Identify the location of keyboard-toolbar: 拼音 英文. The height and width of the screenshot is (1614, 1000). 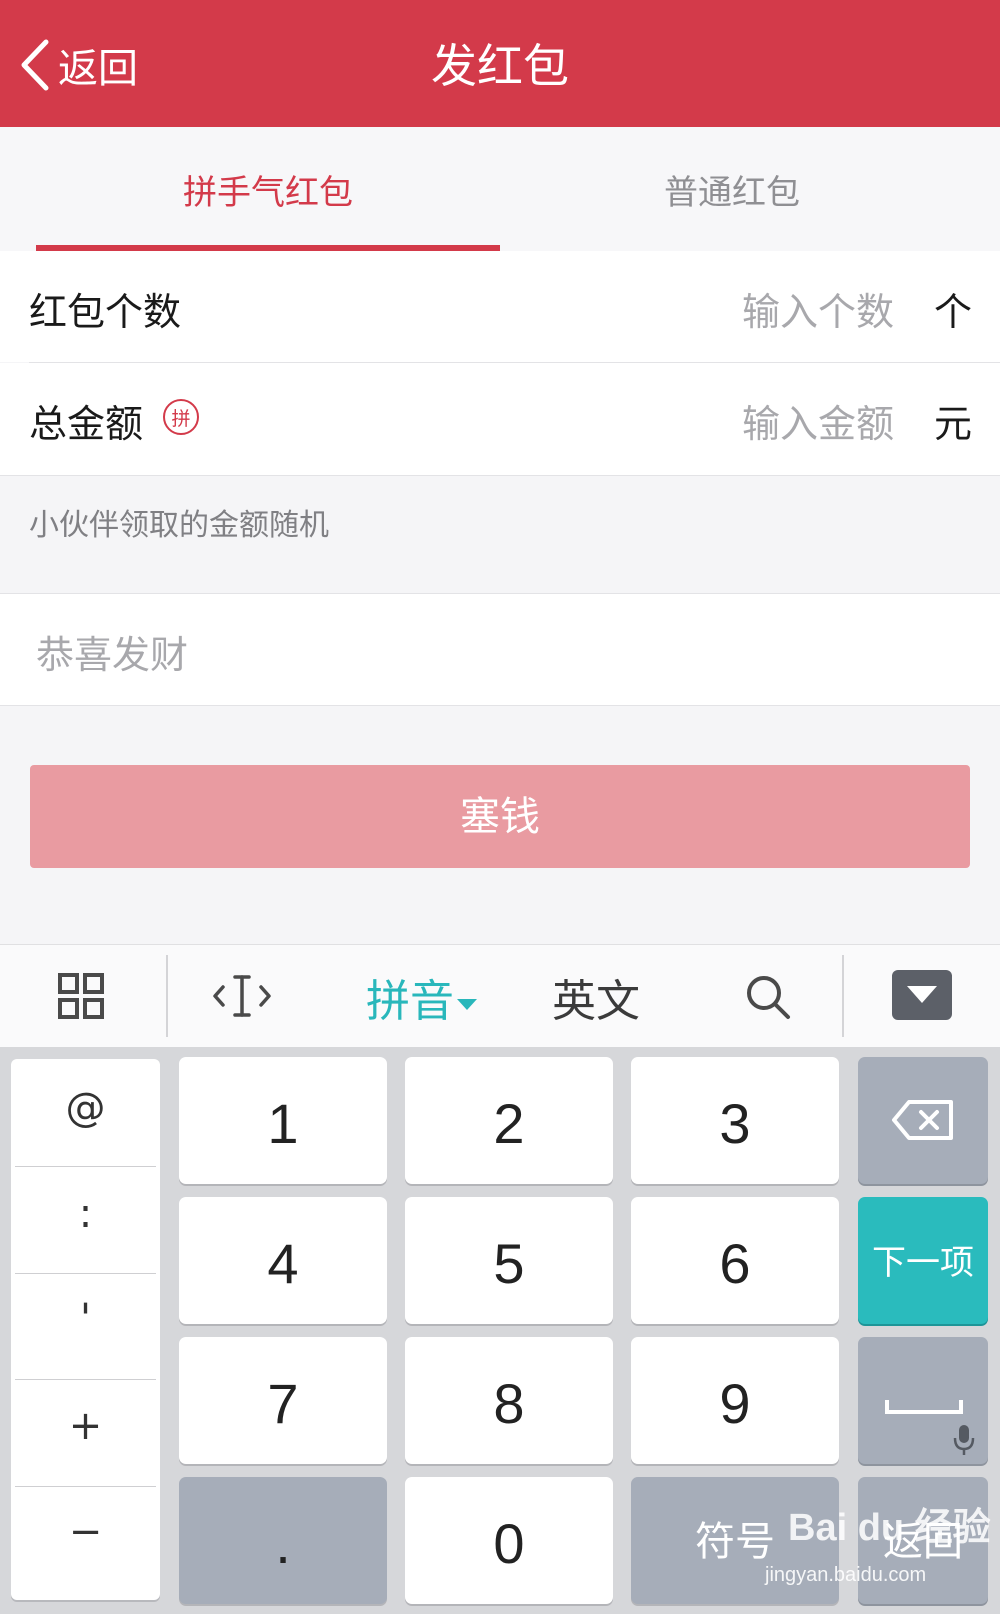
(500, 996).